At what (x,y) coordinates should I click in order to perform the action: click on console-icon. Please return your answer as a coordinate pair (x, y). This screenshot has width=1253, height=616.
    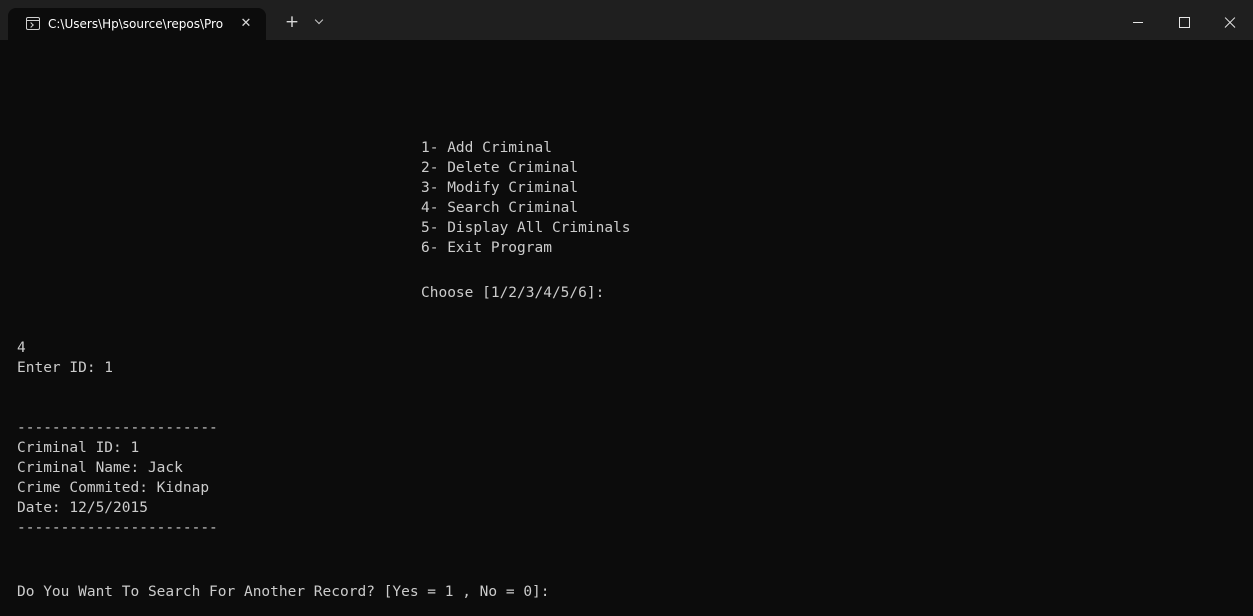
    Looking at the image, I should click on (33, 23).